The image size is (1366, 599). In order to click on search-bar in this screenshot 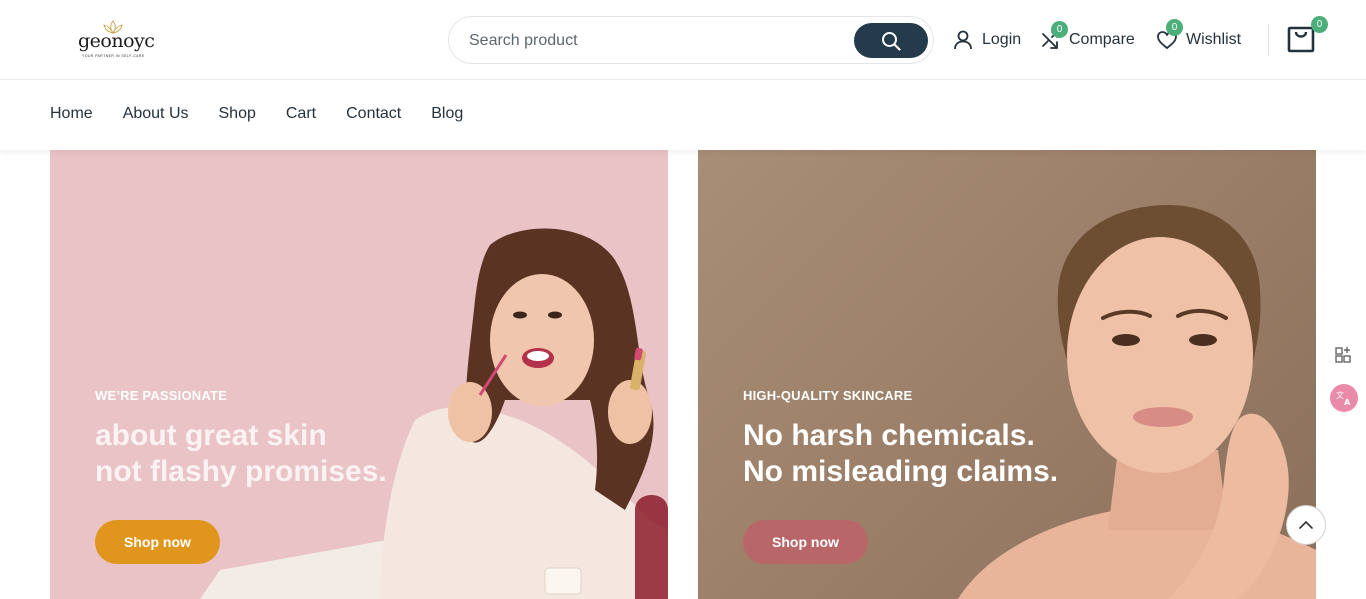, I will do `click(691, 40)`.